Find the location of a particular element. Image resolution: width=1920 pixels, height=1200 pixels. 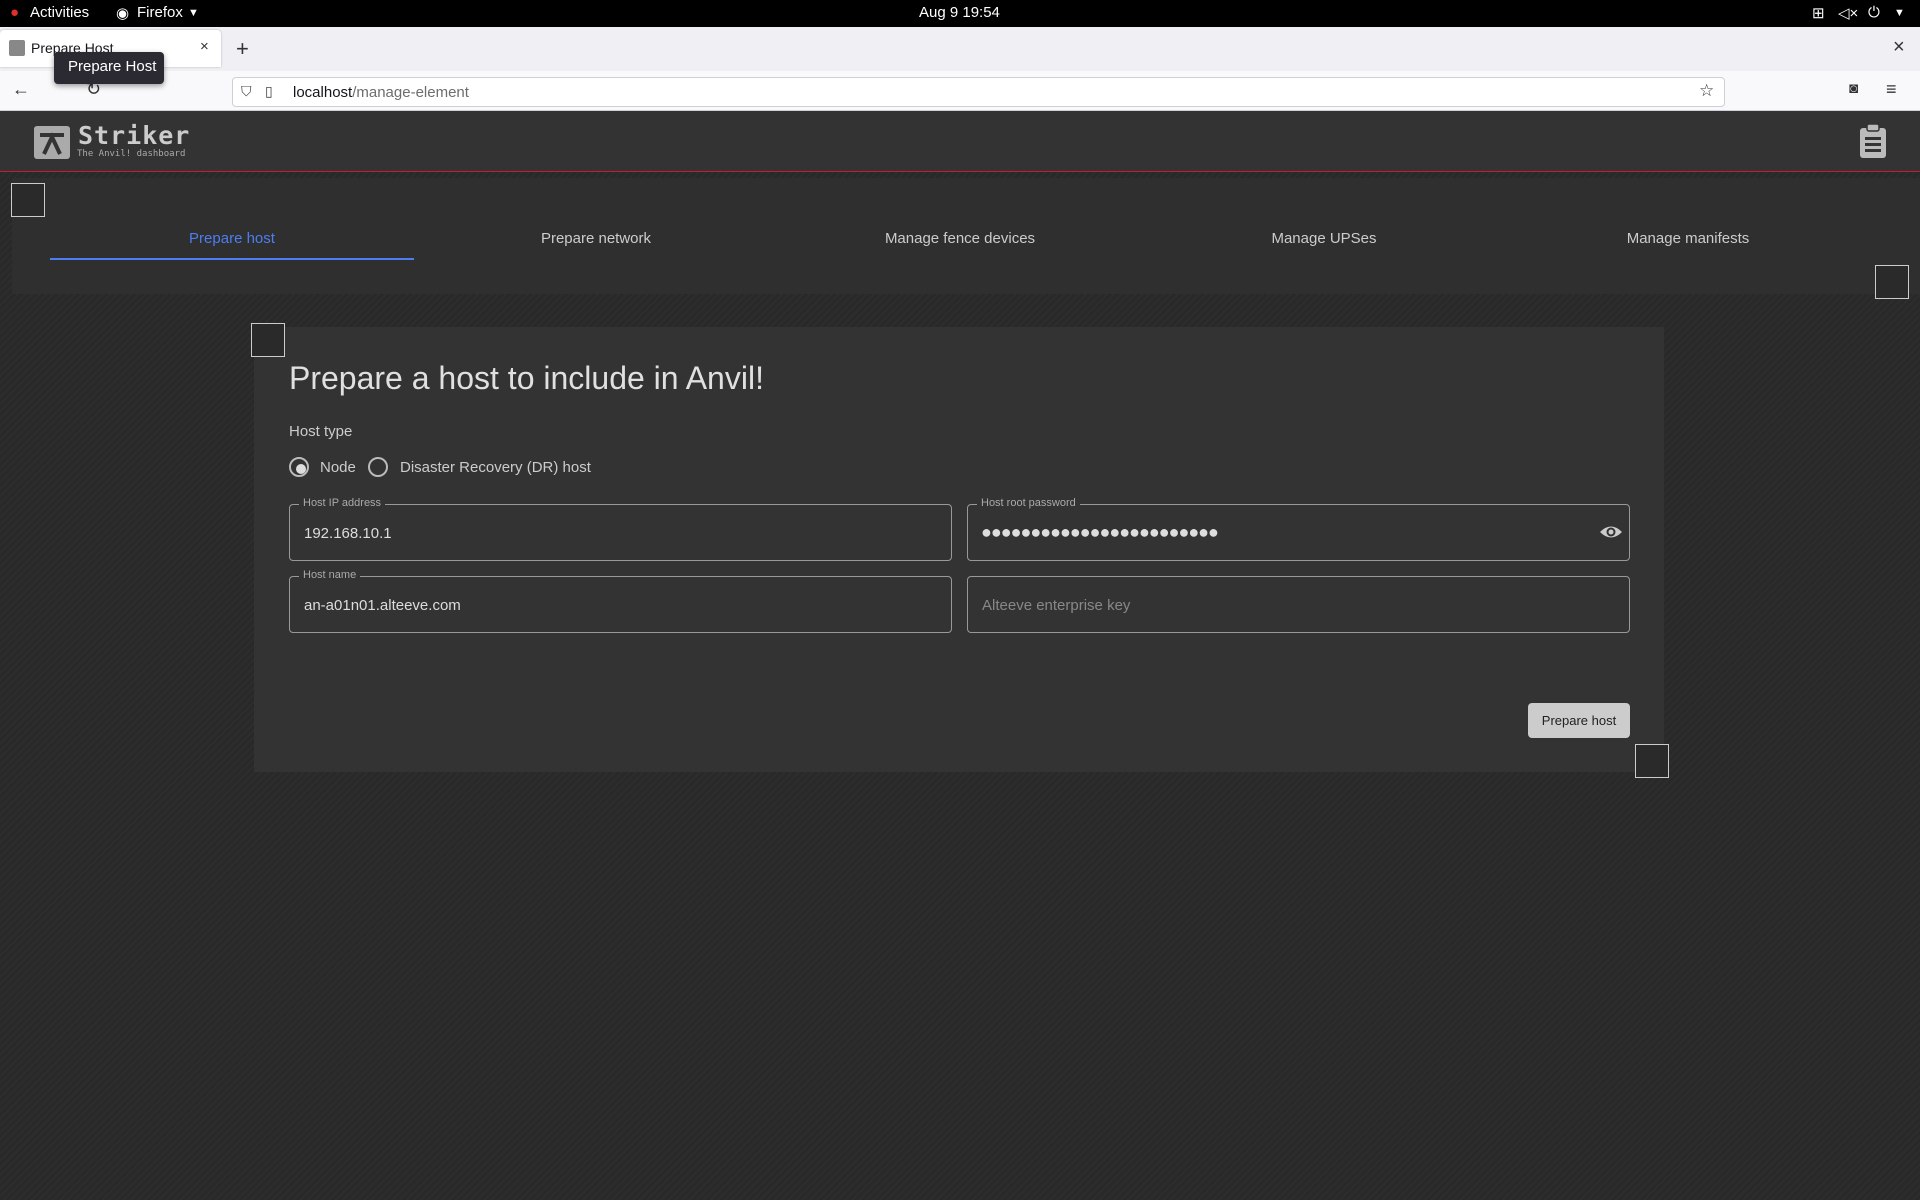

url-host: localhost is located at coordinates (323, 92).